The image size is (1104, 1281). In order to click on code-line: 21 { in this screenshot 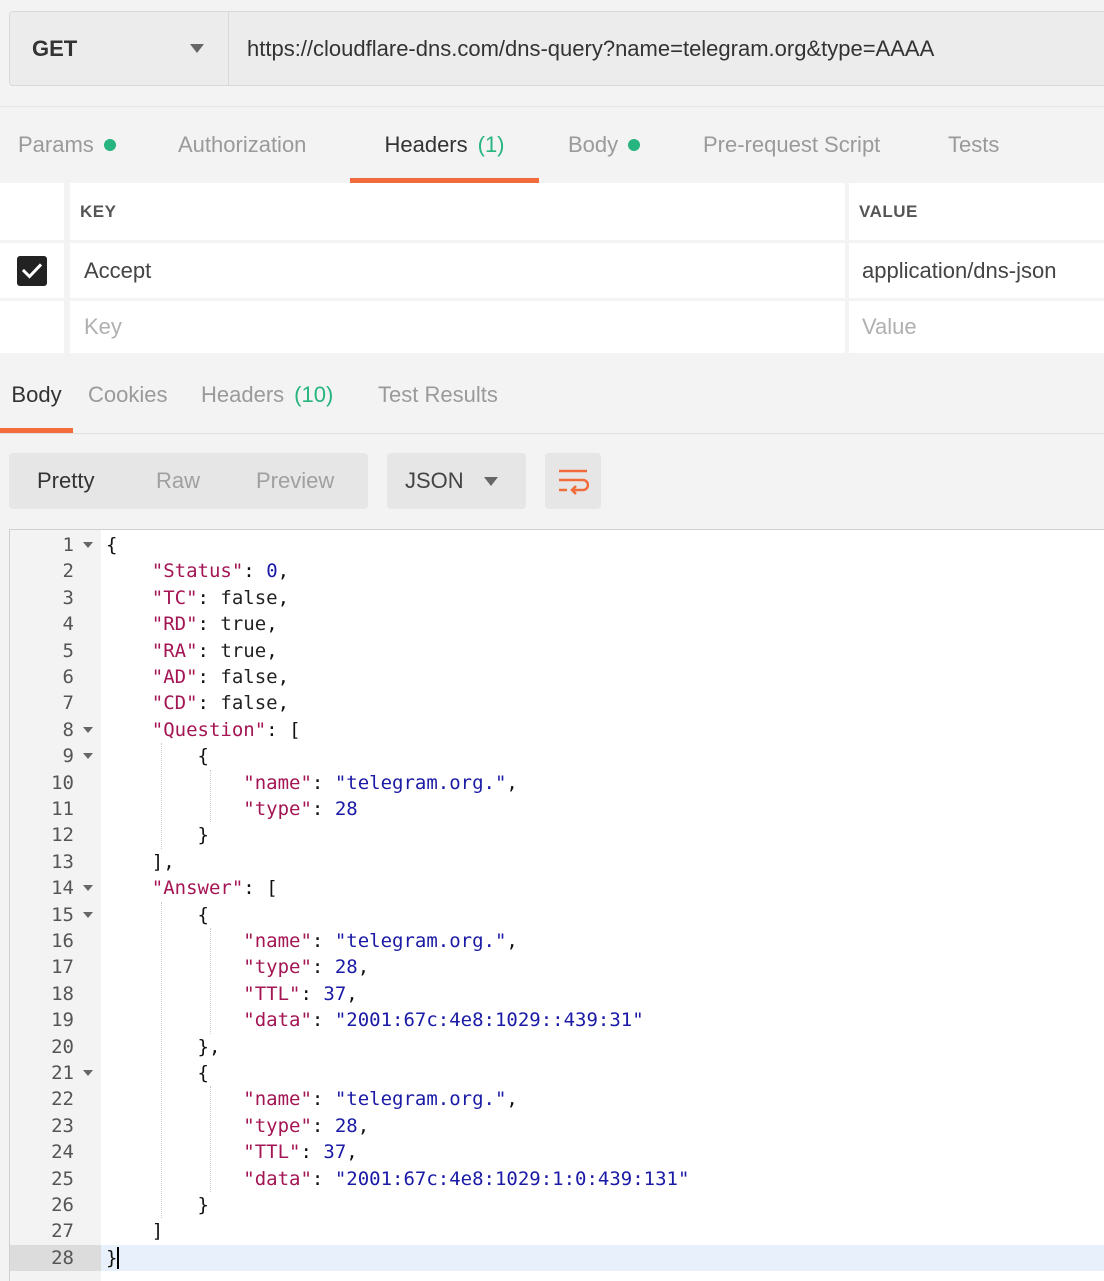, I will do `click(557, 1073)`.